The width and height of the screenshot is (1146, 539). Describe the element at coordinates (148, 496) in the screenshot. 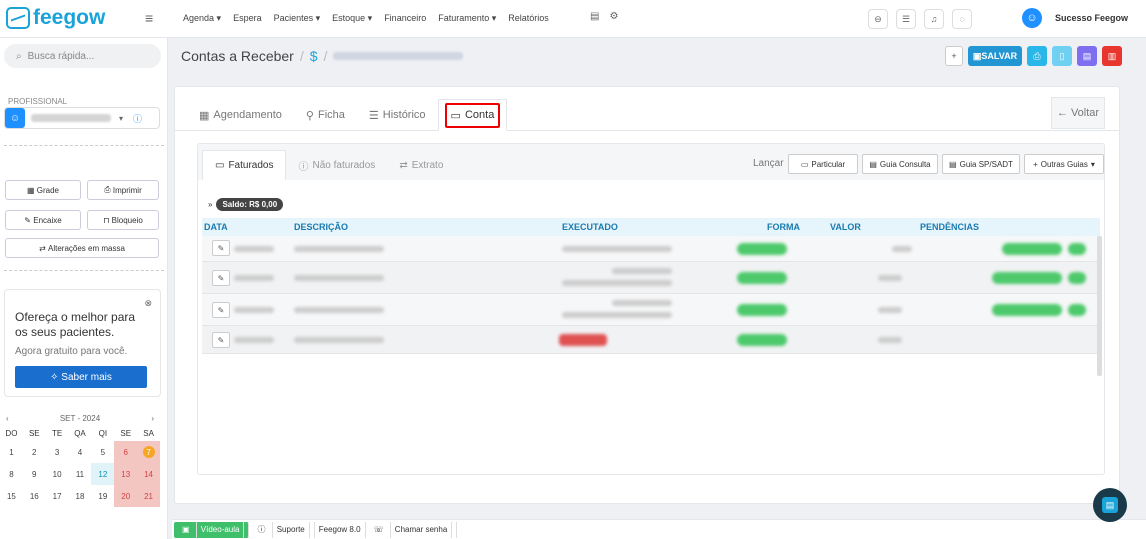

I see `calendar-day: 21` at that location.